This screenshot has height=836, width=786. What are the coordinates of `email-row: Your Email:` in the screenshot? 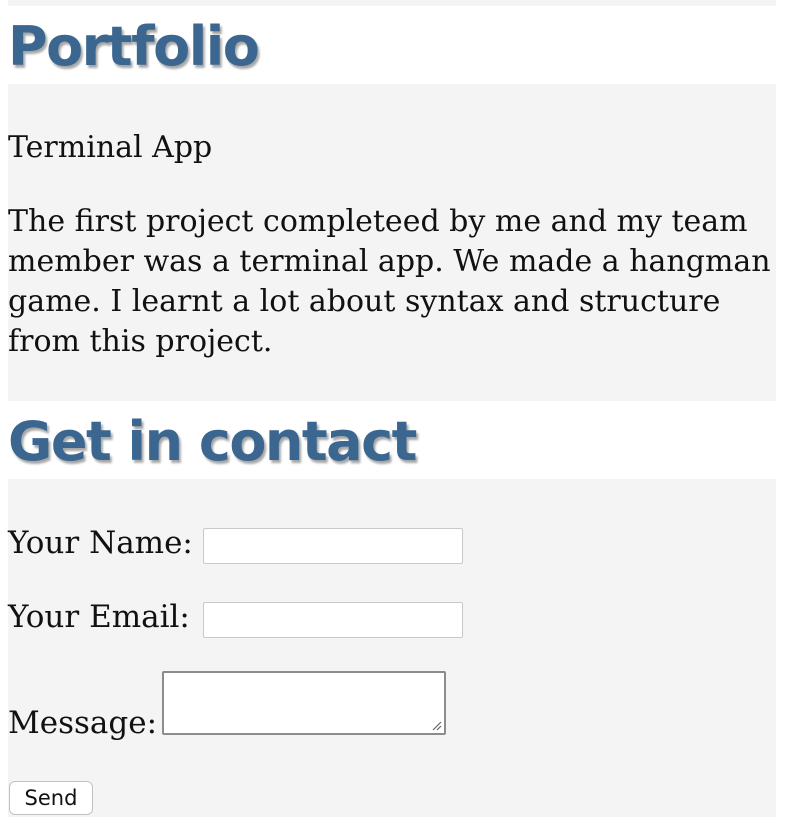 It's located at (99, 617).